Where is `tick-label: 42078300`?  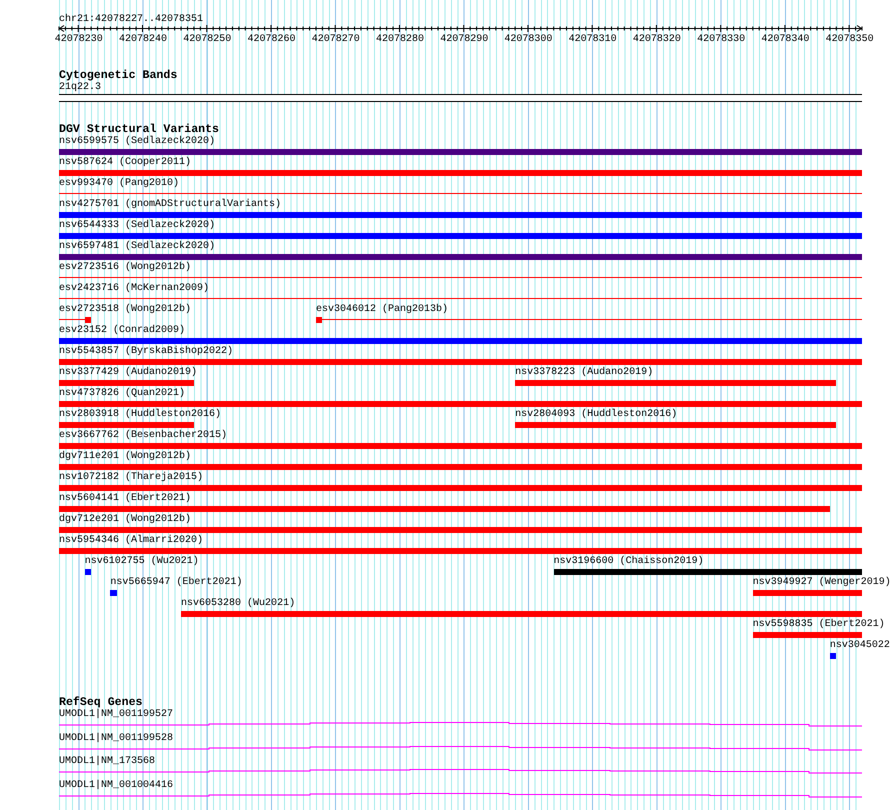 tick-label: 42078300 is located at coordinates (528, 39).